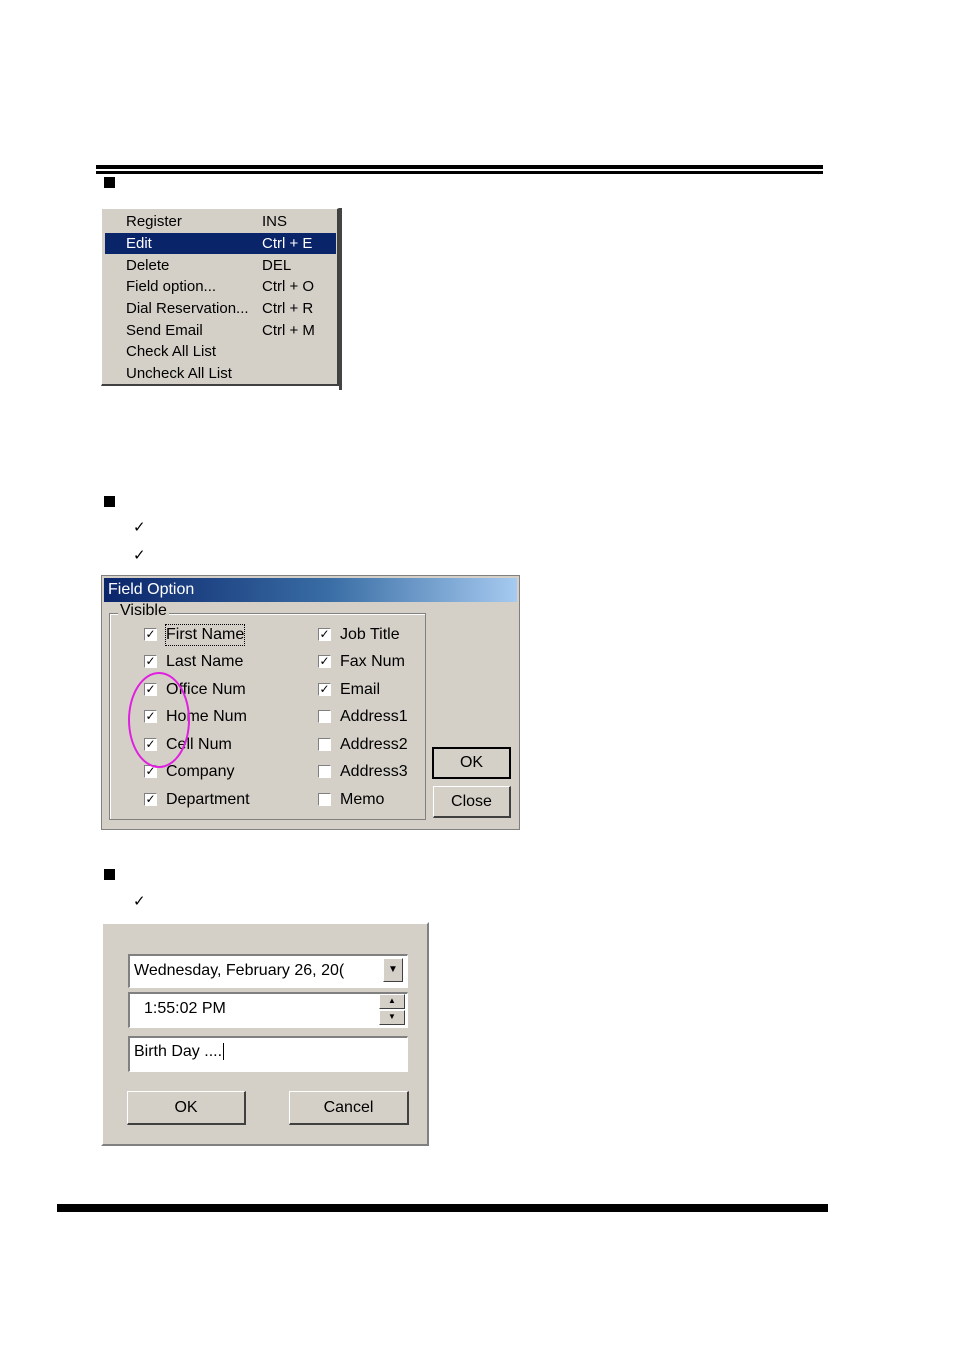 The height and width of the screenshot is (1351, 954). Describe the element at coordinates (179, 373) in the screenshot. I see `menu-item-label: Uncheck All List` at that location.